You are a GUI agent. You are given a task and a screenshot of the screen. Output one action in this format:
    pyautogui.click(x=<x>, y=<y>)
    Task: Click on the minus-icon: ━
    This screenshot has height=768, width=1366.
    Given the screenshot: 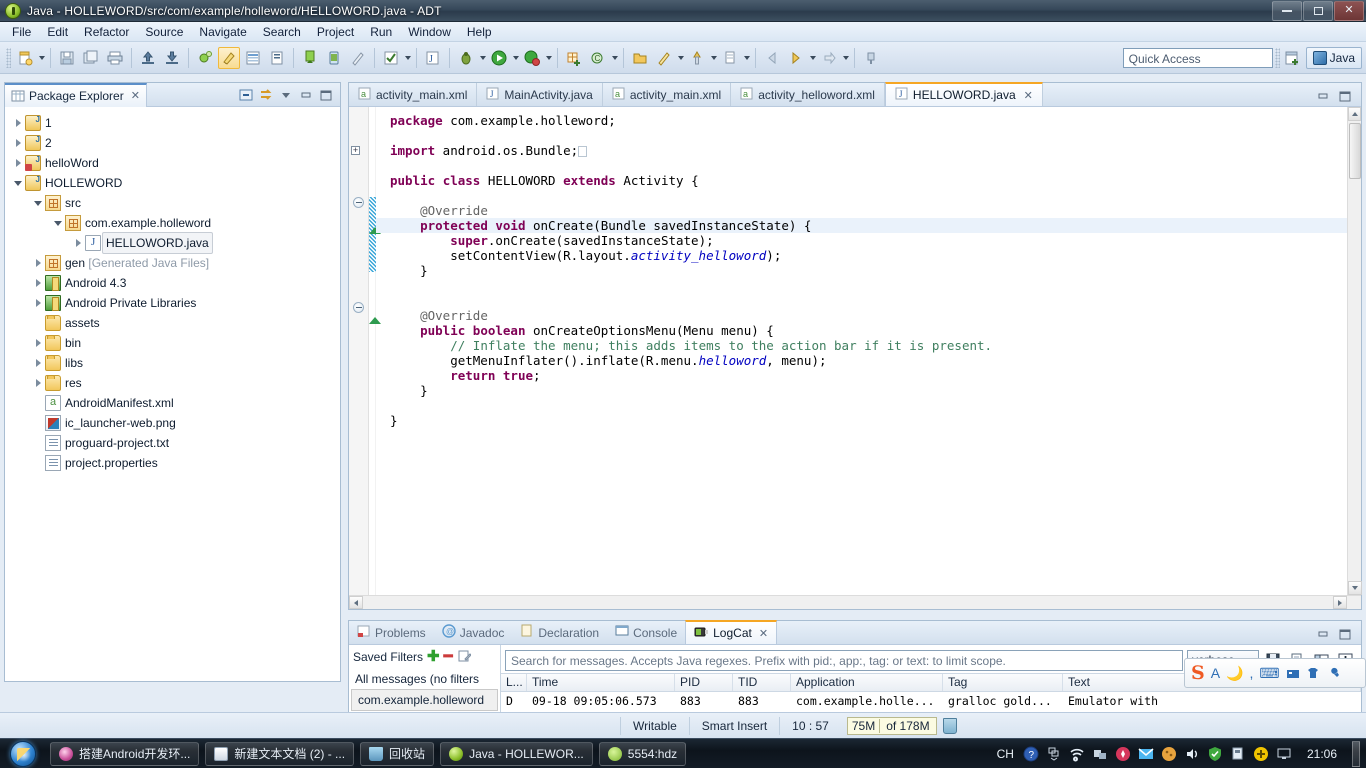 What is the action you would take?
    pyautogui.click(x=448, y=656)
    